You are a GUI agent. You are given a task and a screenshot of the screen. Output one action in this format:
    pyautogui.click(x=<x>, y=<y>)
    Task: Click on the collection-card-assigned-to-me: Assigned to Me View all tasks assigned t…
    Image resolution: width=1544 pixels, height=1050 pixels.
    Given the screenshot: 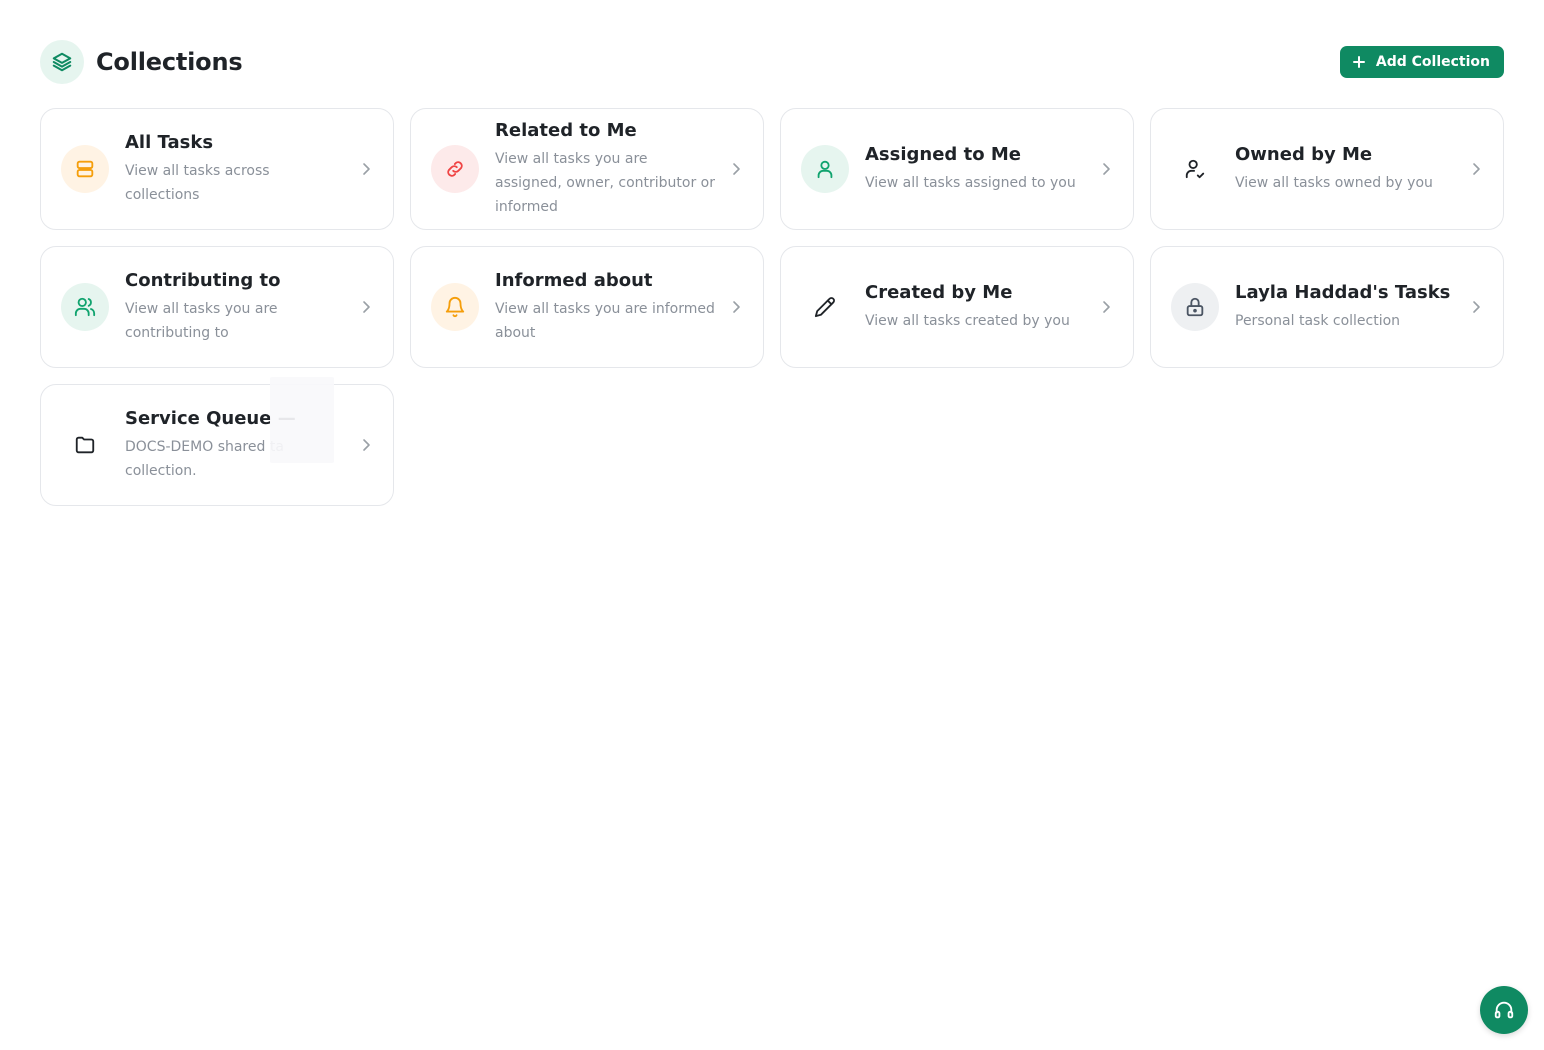 What is the action you would take?
    pyautogui.click(x=957, y=169)
    